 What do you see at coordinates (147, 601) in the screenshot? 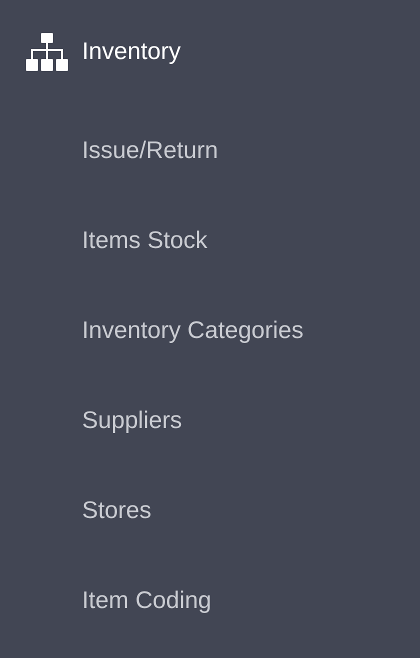
I see `menu-item: Item Coding` at bounding box center [147, 601].